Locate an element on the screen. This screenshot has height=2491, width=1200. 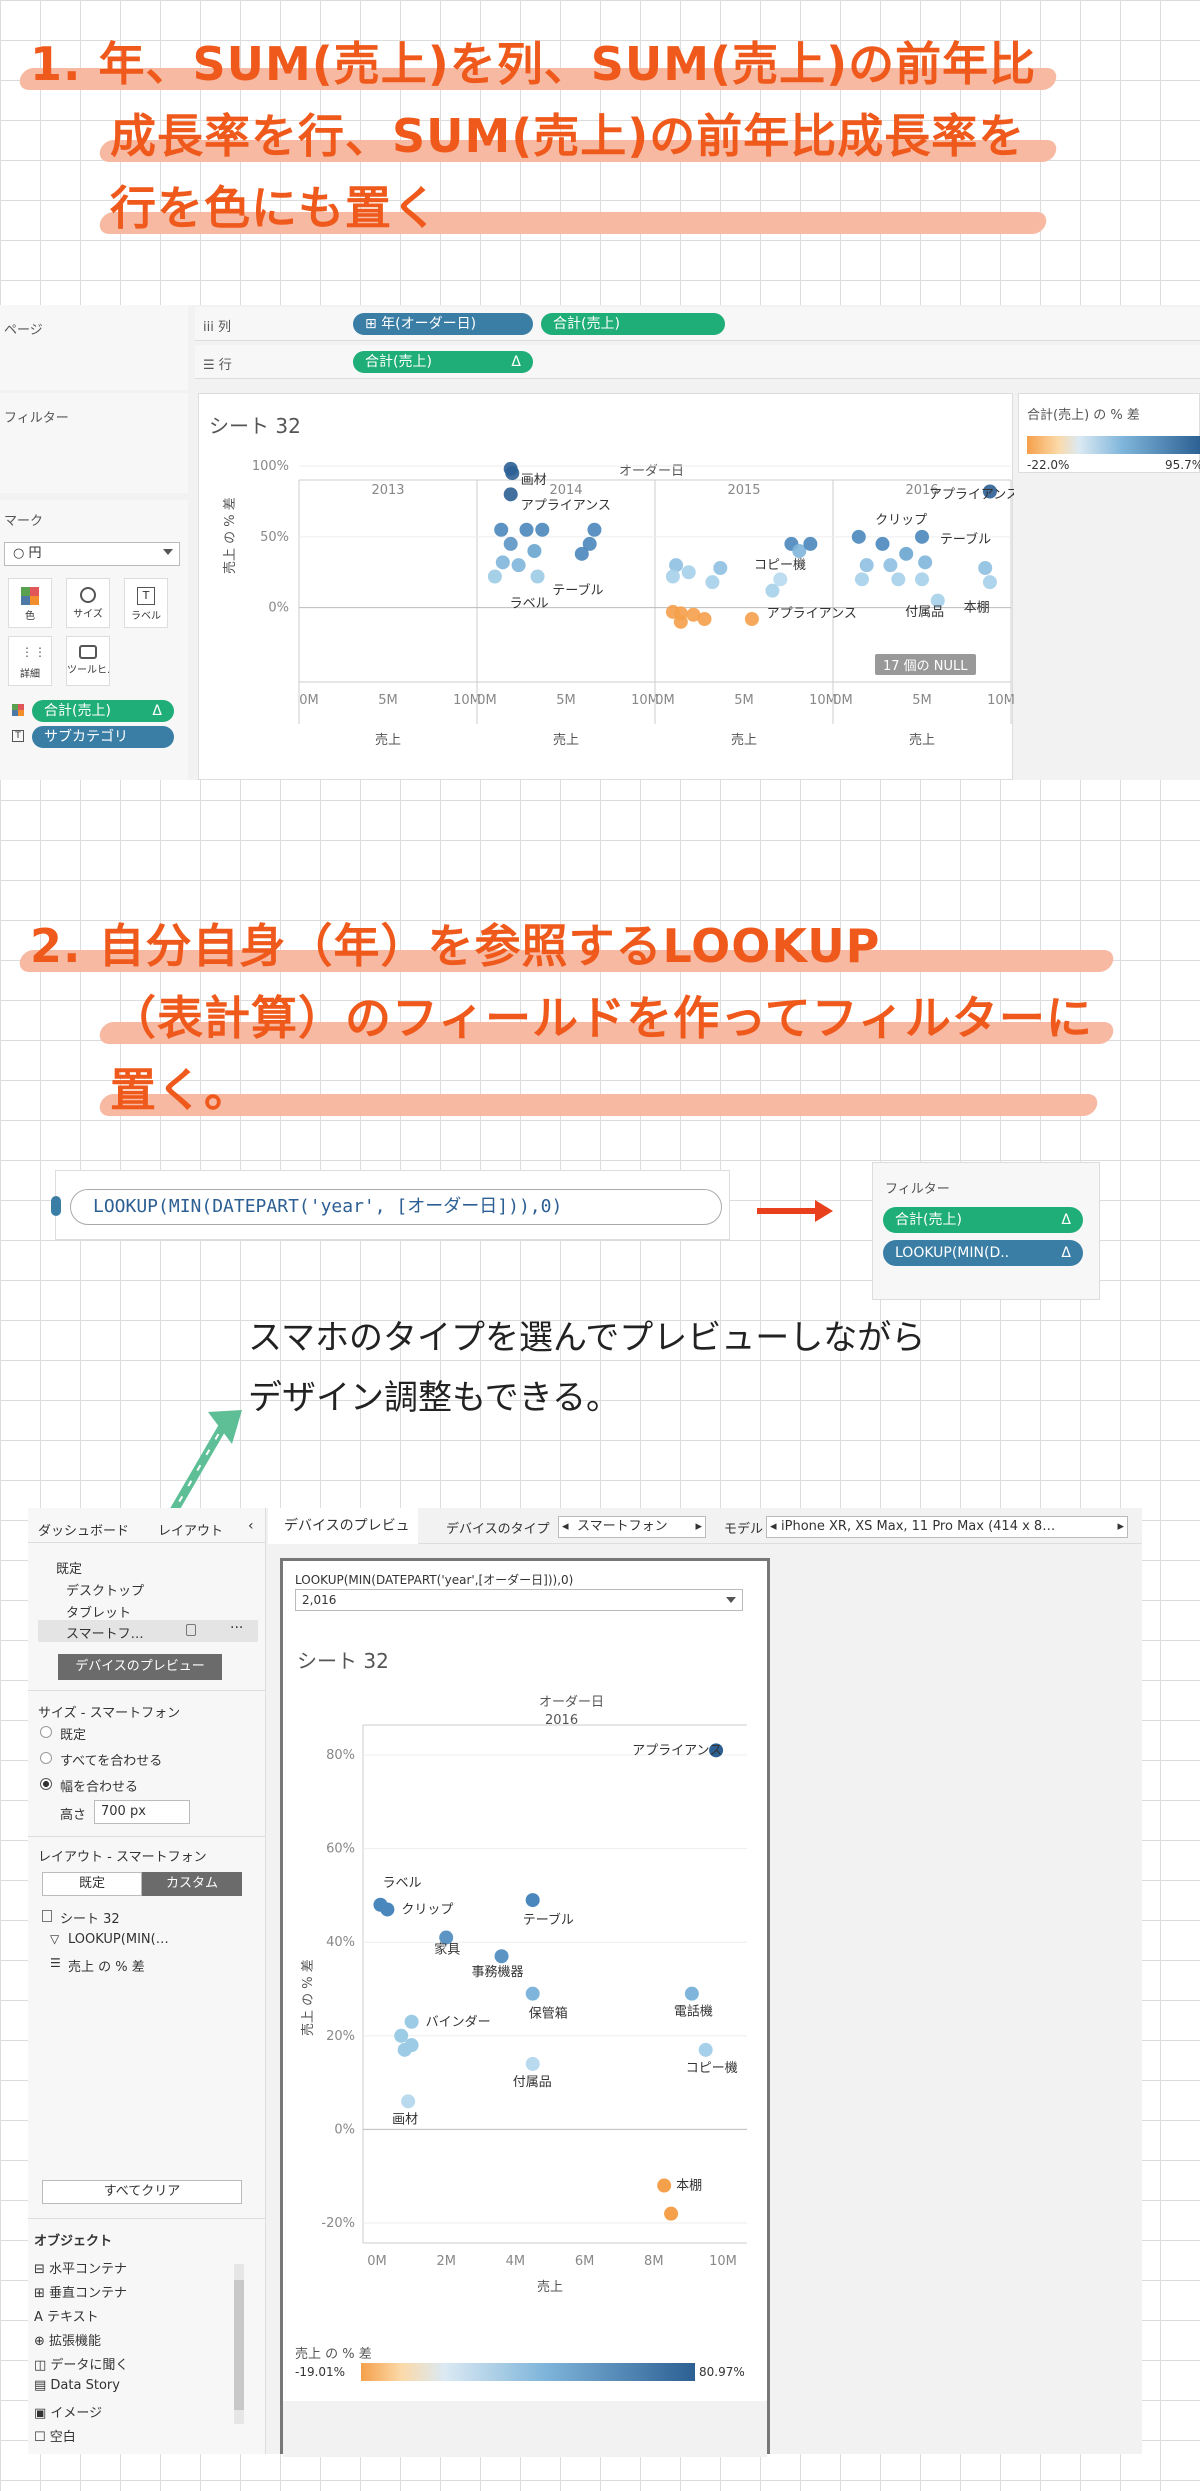
object-icon: ▣ is located at coordinates (42, 2413).